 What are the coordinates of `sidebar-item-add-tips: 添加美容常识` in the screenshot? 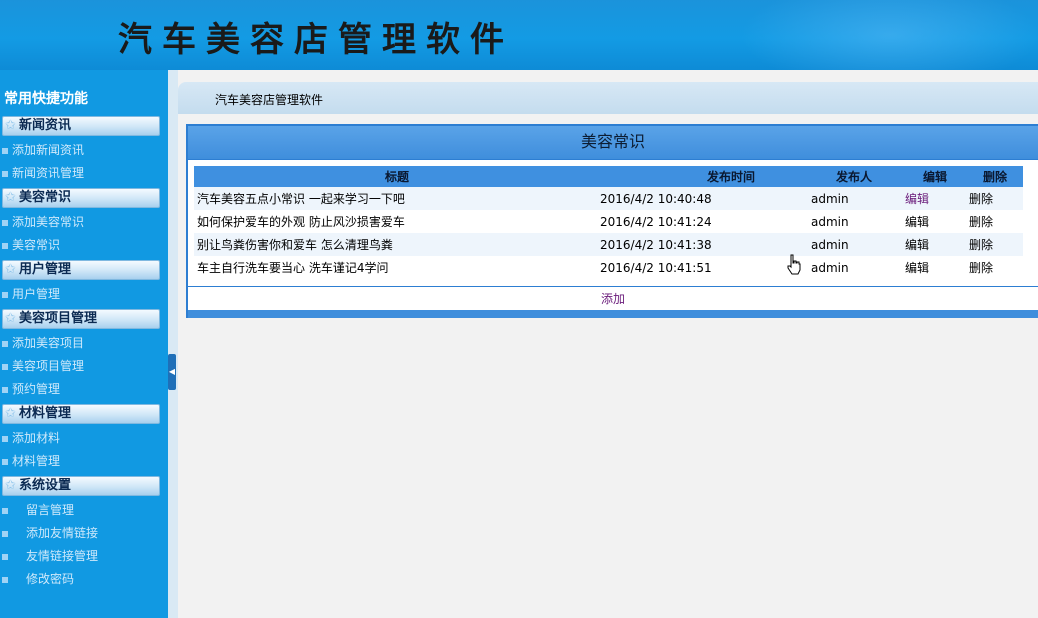 It's located at (84, 222).